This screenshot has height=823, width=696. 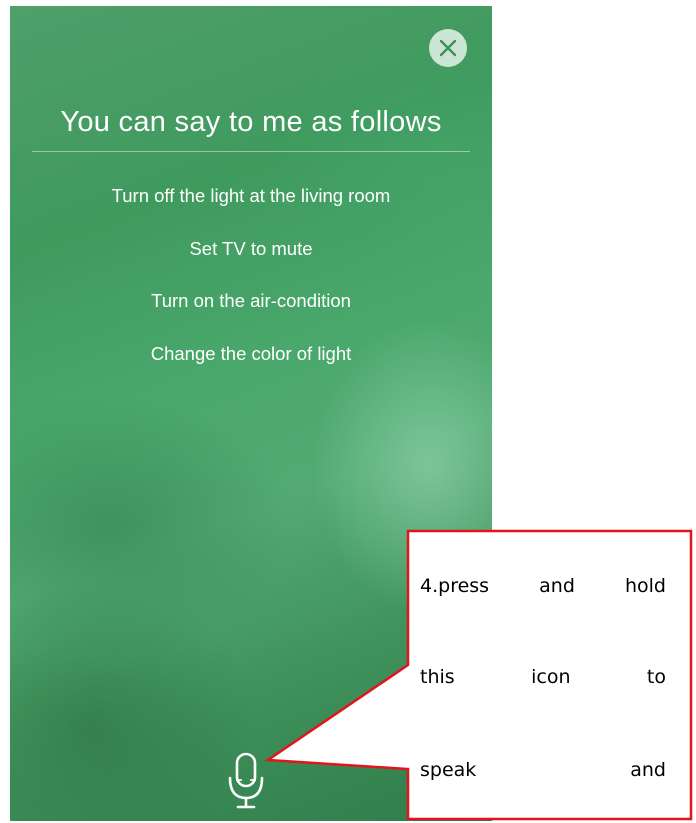 I want to click on suggestion-item: Turn on the air-condition, so click(x=251, y=300).